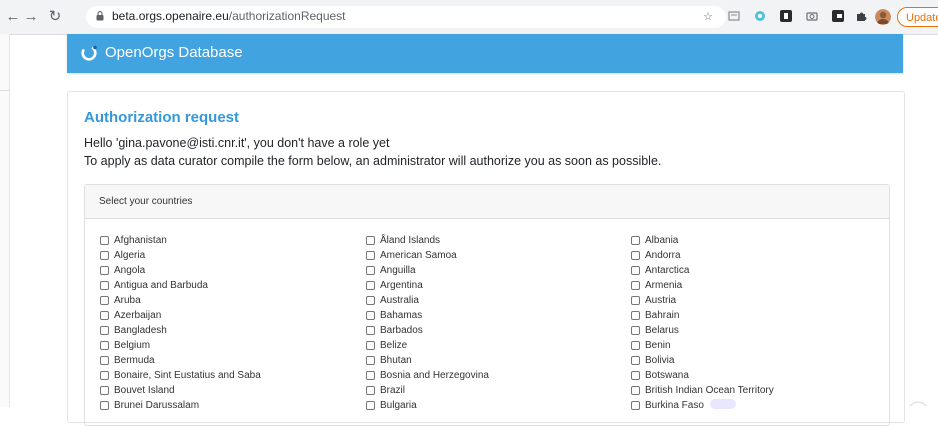  What do you see at coordinates (838, 17) in the screenshot?
I see `c-extension-icon` at bounding box center [838, 17].